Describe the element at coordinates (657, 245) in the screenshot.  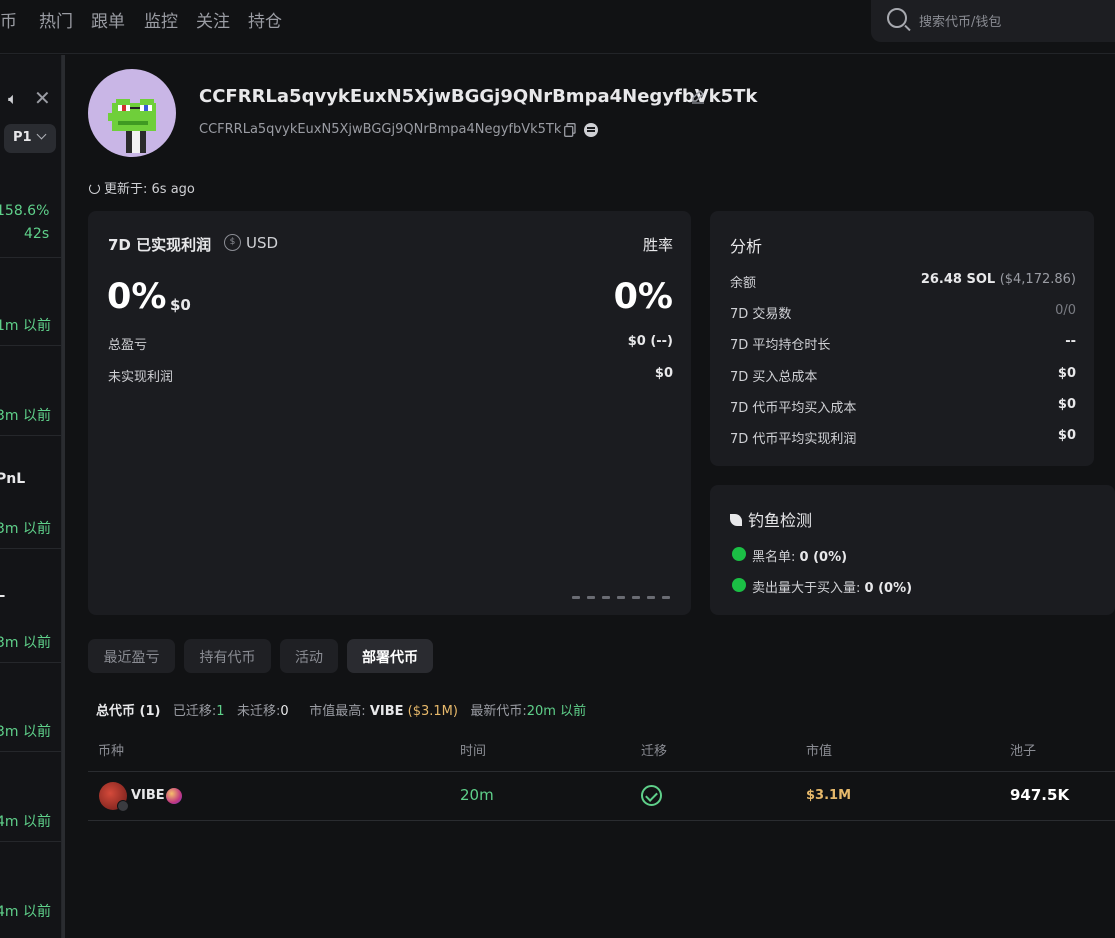
I see `winrate-label: 胜率` at that location.